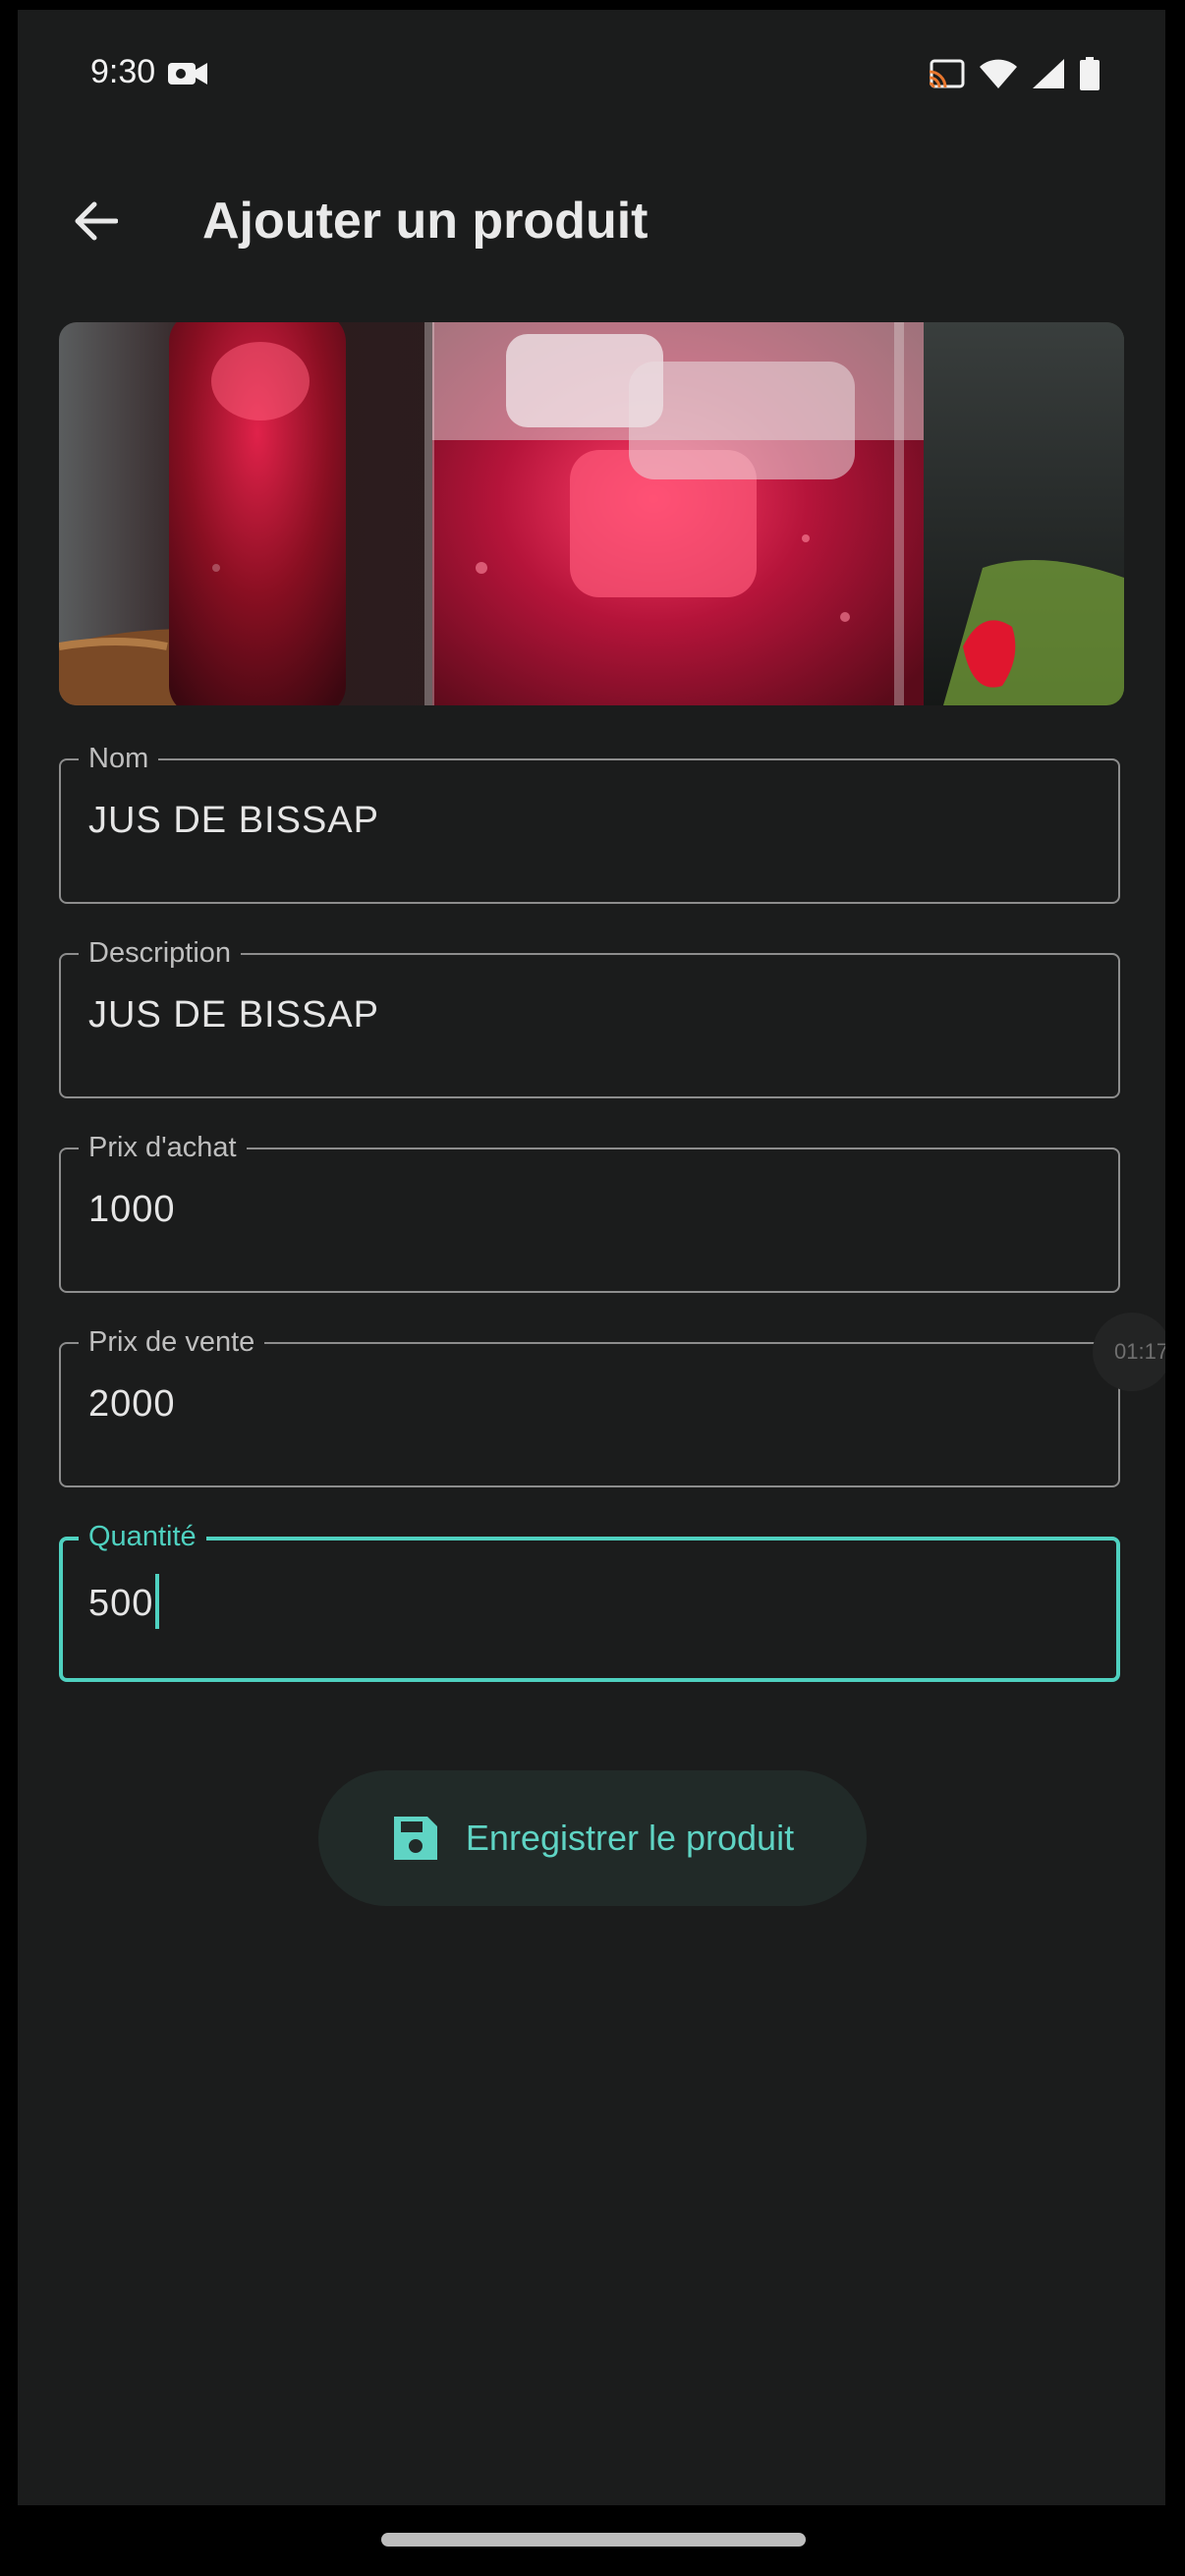 This screenshot has width=1185, height=2576. I want to click on back-button, so click(96, 221).